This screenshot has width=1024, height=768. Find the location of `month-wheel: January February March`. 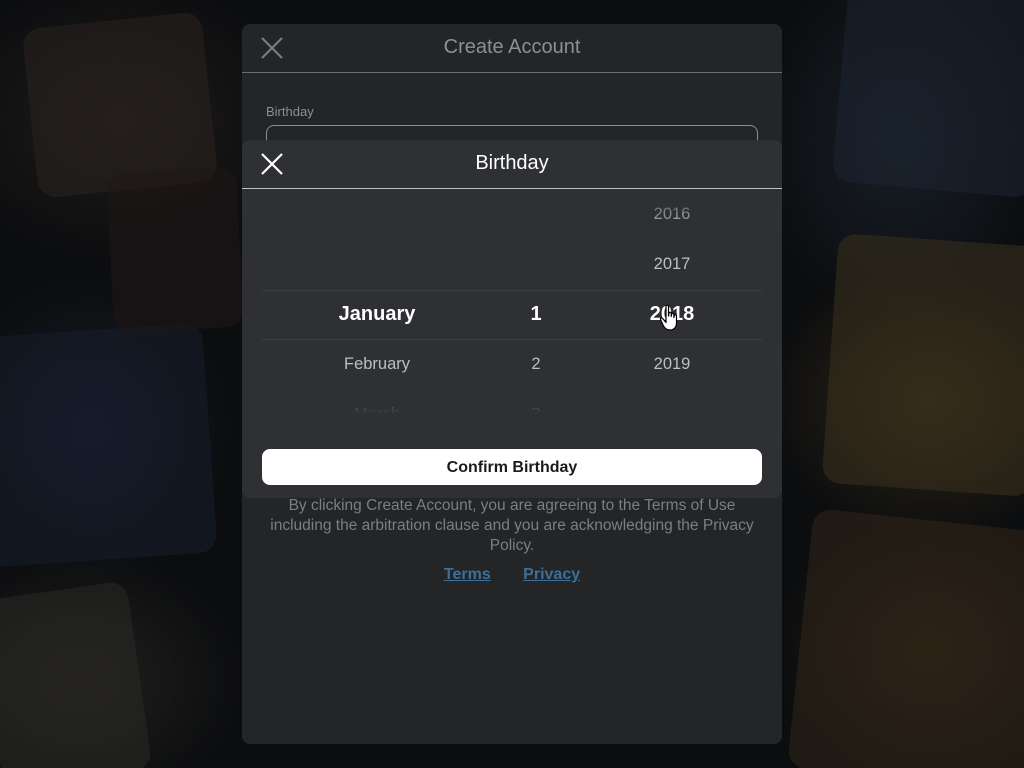

month-wheel: January February March is located at coordinates (377, 301).